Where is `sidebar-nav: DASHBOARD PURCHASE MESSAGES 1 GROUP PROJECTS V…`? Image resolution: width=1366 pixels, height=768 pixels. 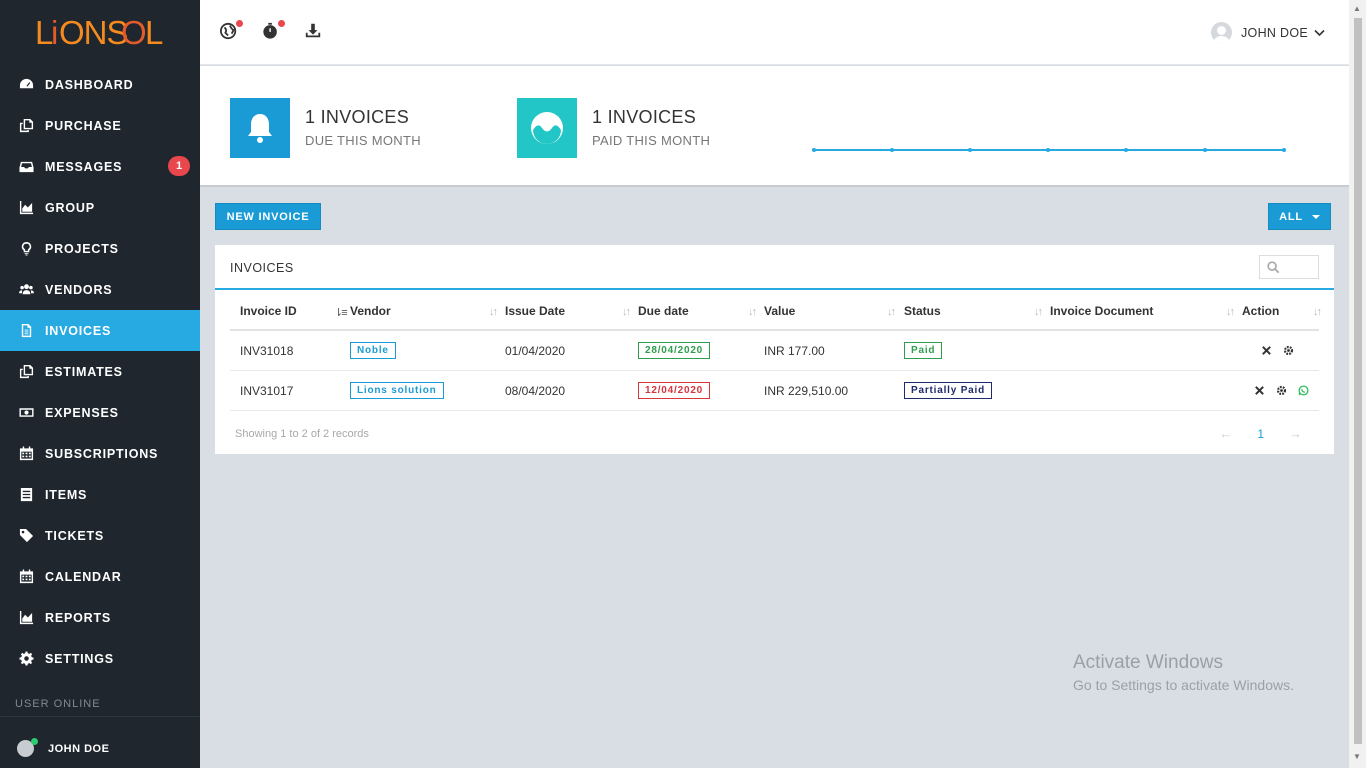
sidebar-nav: DASHBOARD PURCHASE MESSAGES 1 GROUP PROJECTS V… is located at coordinates (100, 371).